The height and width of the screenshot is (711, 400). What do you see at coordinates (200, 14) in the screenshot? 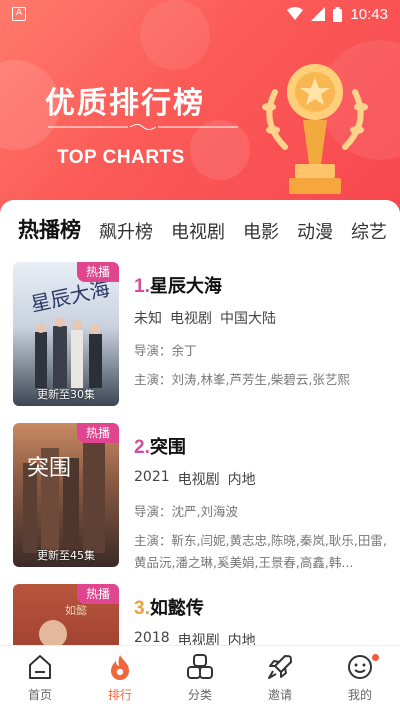
I see `status-bar: A 10:43` at bounding box center [200, 14].